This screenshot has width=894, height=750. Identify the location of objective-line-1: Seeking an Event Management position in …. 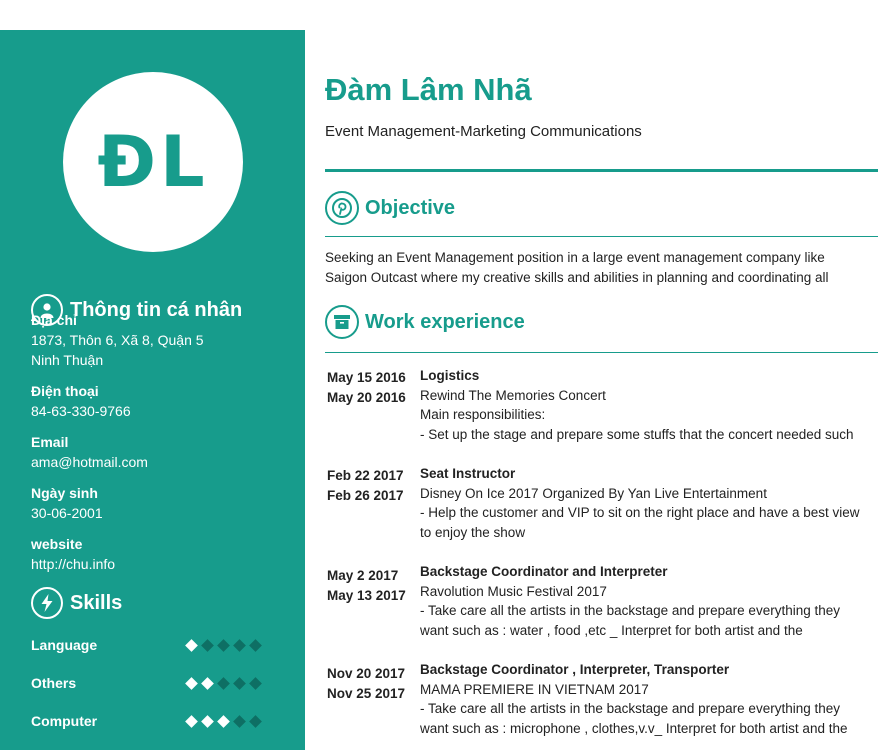
(575, 257).